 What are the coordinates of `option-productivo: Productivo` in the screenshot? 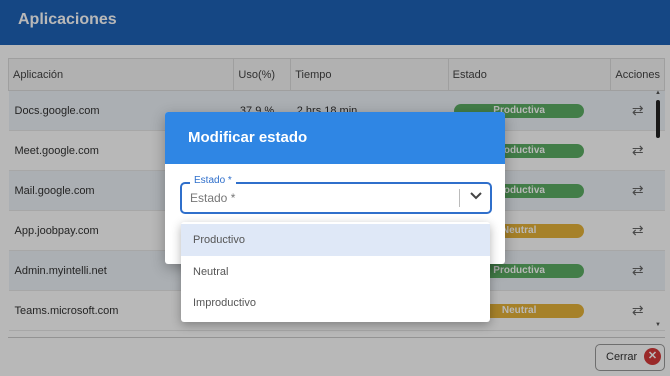 It's located at (335, 240).